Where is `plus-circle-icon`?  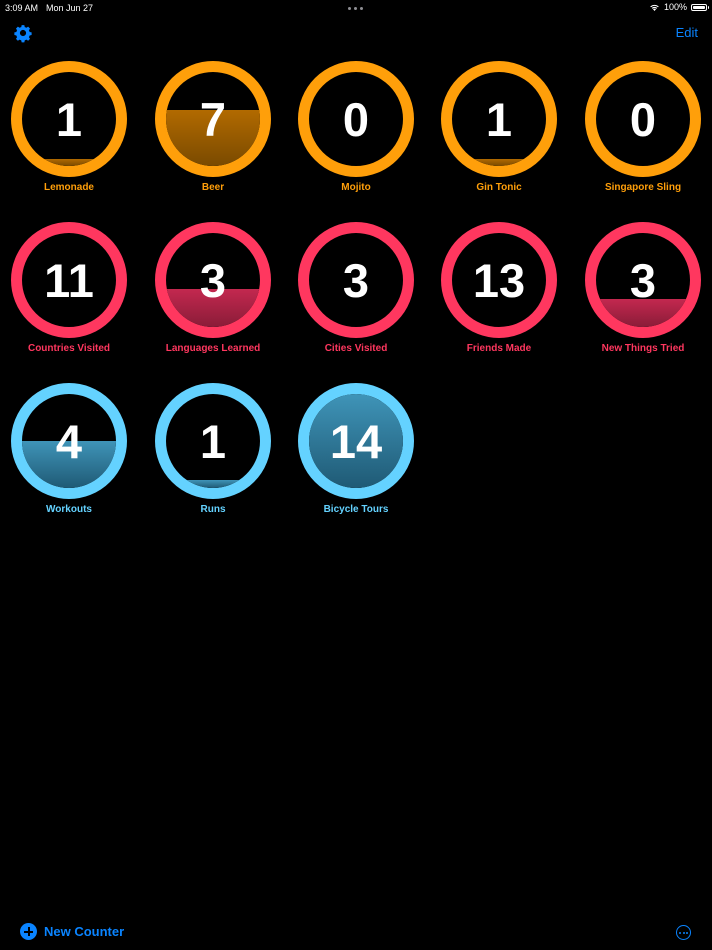 plus-circle-icon is located at coordinates (28, 931).